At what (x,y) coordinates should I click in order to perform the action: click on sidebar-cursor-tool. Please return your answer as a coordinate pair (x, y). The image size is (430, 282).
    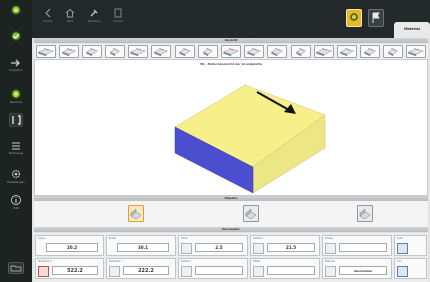
    Looking at the image, I should click on (16, 120).